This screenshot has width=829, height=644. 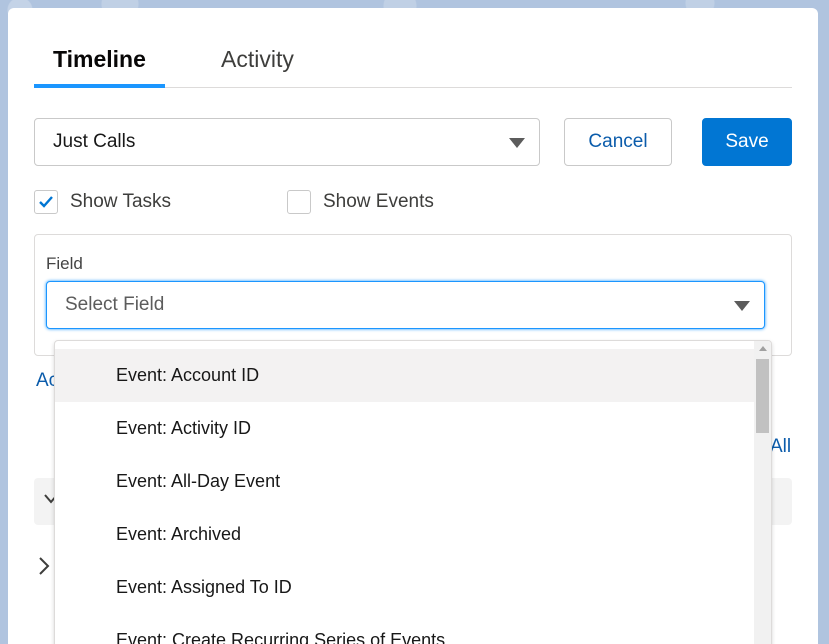 I want to click on show-tasks-checkbox: Show Tasks, so click(x=102, y=202).